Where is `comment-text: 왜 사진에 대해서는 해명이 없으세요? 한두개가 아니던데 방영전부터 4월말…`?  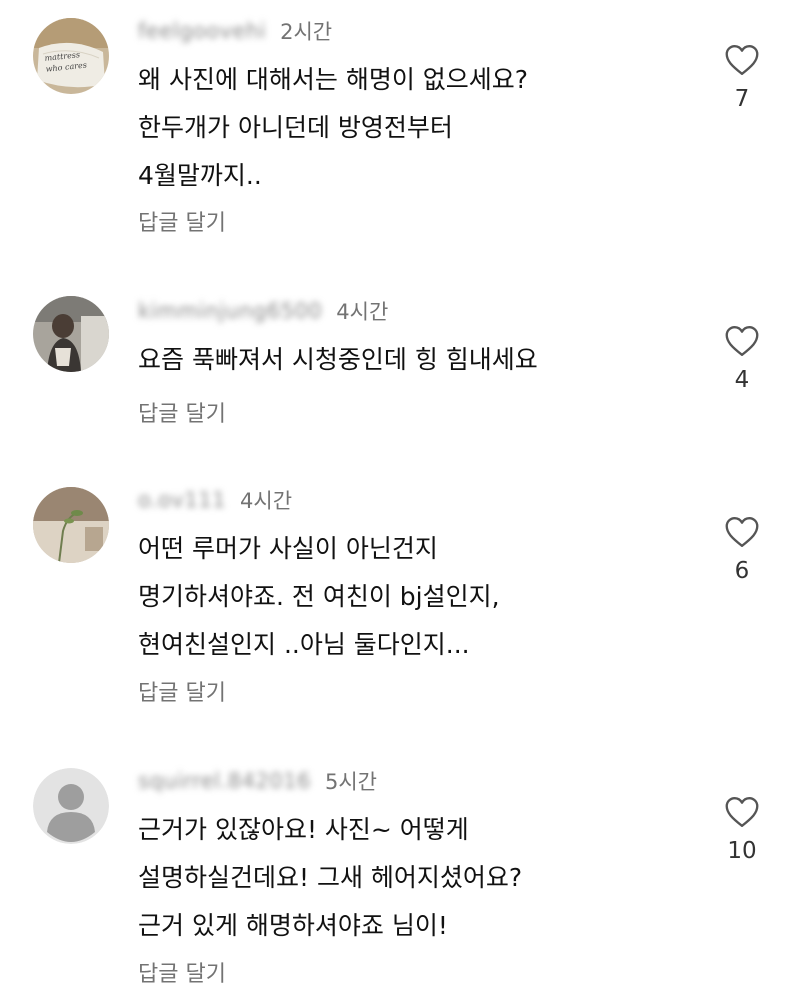
comment-text: 왜 사진에 대해서는 해명이 없으세요? 한두개가 아니던데 방영전부터 4월말… is located at coordinates (333, 127).